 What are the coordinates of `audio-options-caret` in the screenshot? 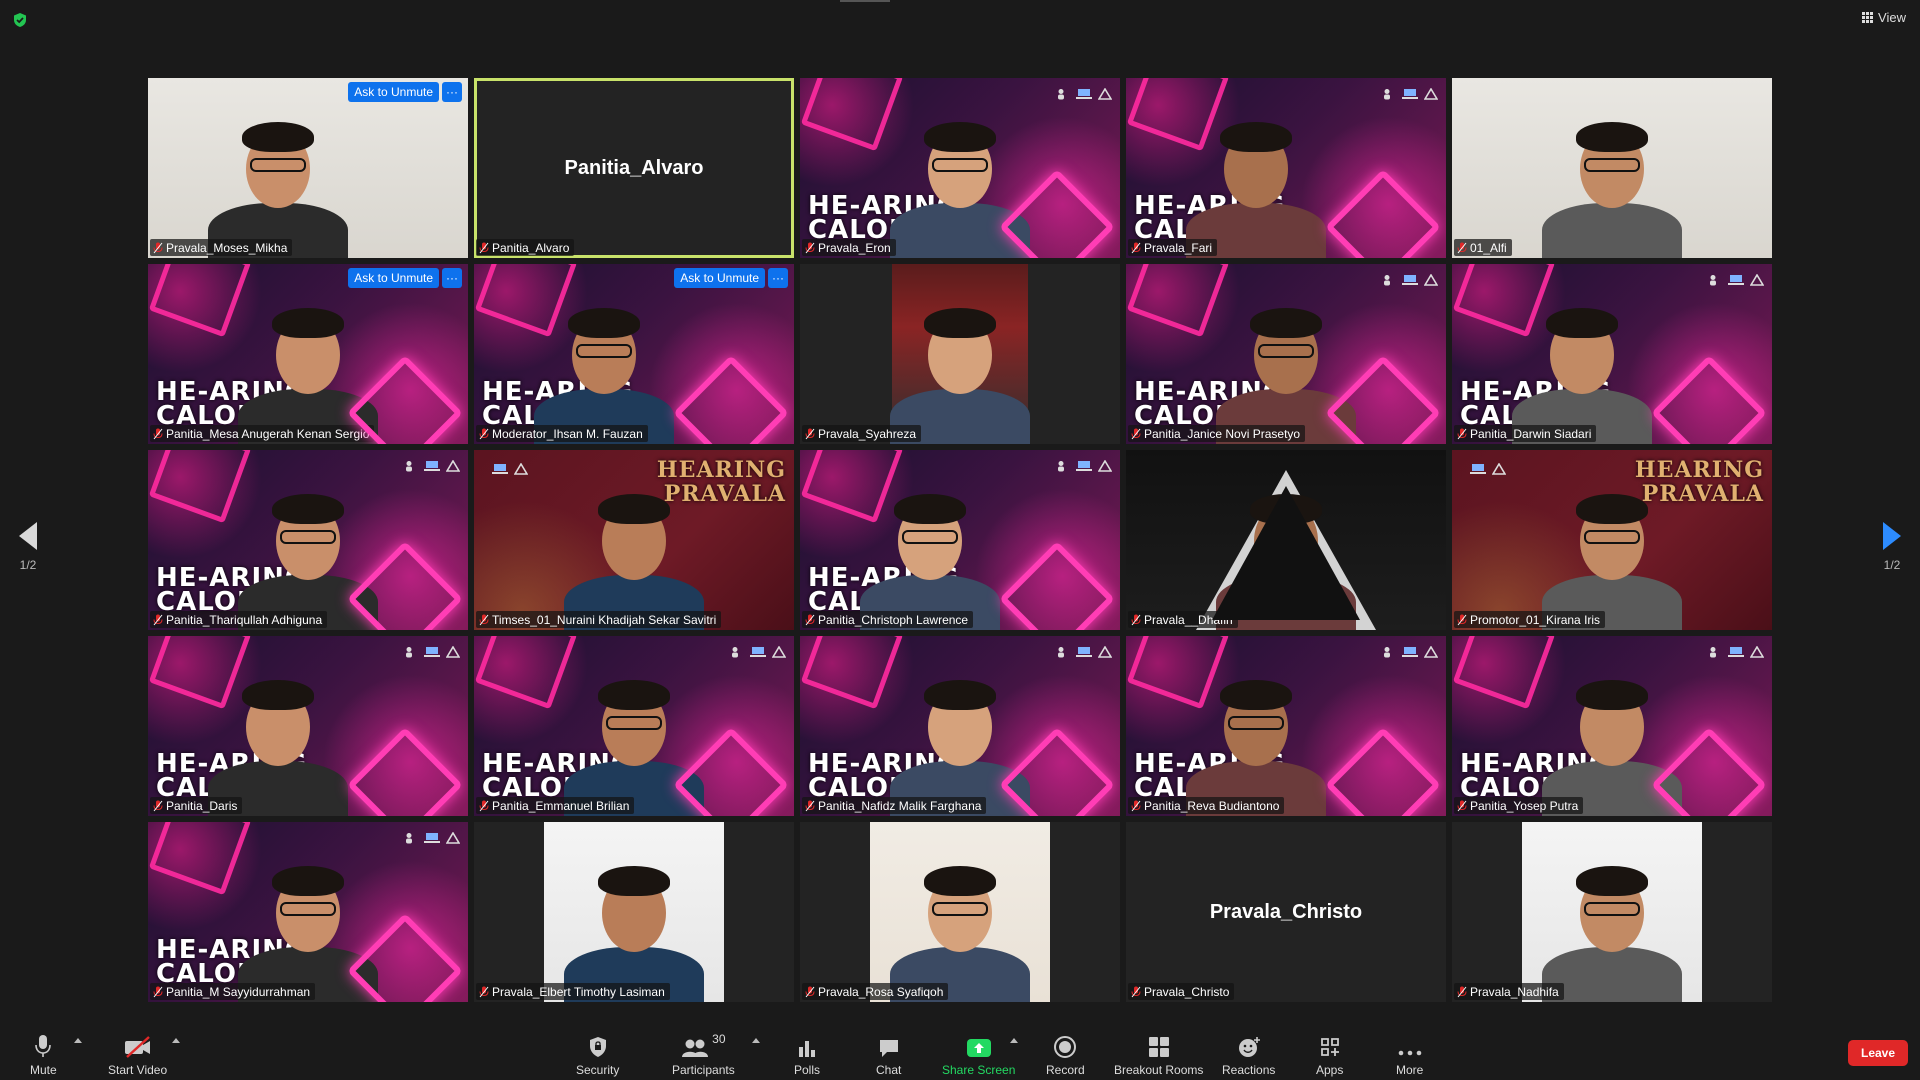 It's located at (78, 1040).